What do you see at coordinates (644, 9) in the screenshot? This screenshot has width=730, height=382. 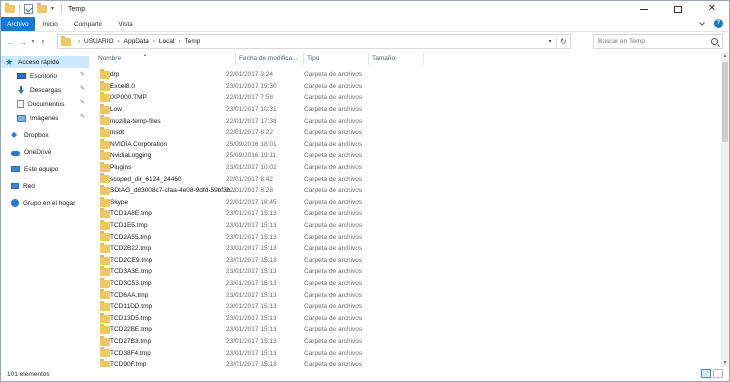 I see `minimize-button` at bounding box center [644, 9].